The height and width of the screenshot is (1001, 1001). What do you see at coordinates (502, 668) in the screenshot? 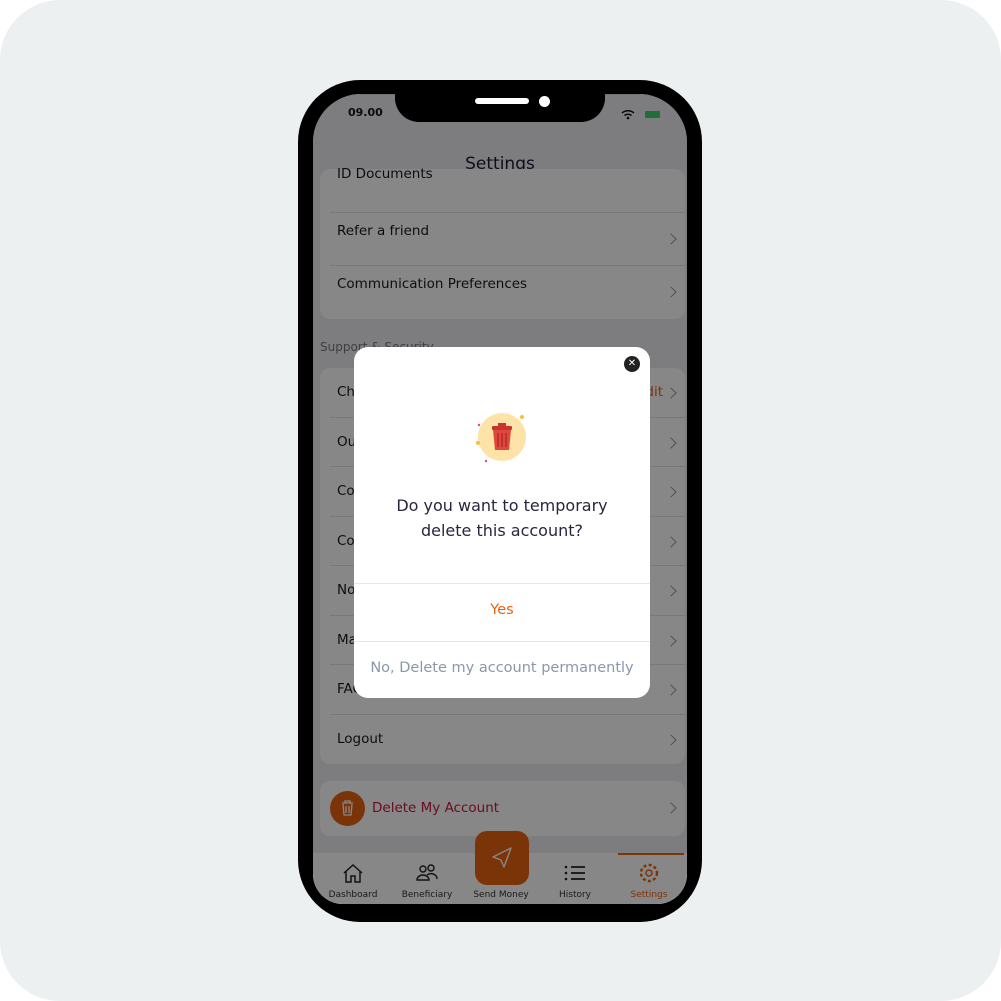
I see `delete-permanently-button: No, Delete my account permanently` at bounding box center [502, 668].